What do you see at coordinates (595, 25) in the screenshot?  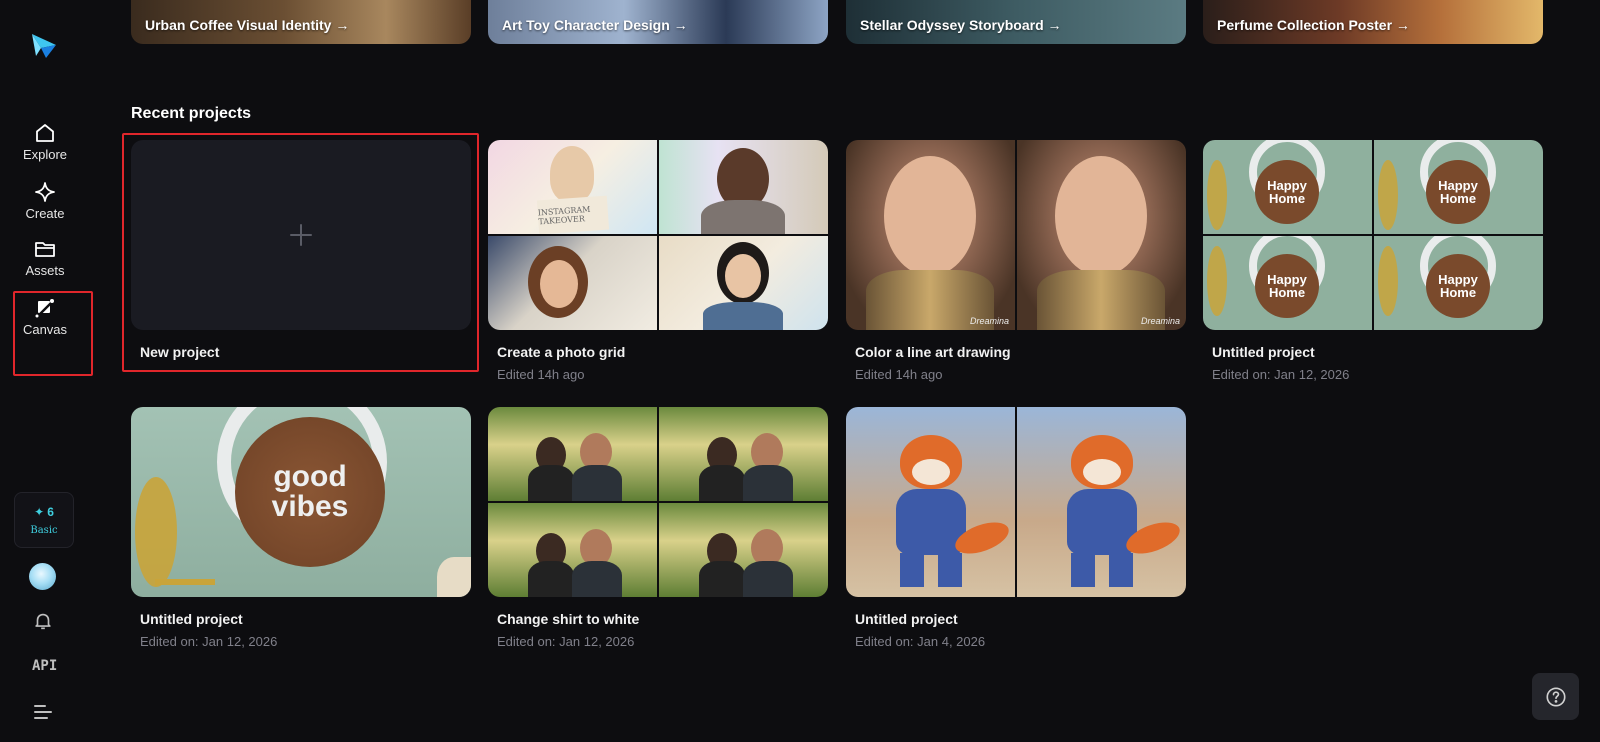 I see `banner-label: Art Toy Character Design →` at bounding box center [595, 25].